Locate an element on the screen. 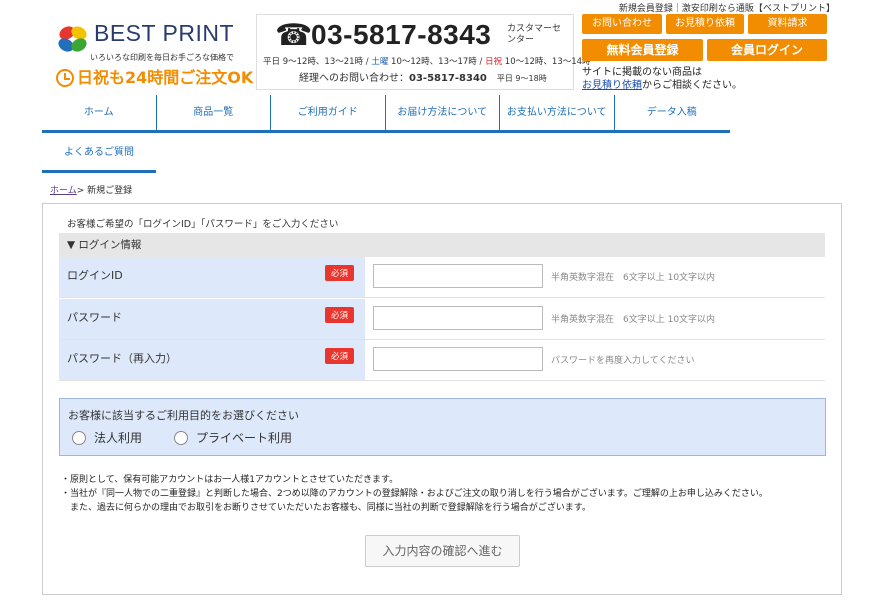  form-row-password: パスワード 必須 半角英数字混在 6文字以上 10文字以内 is located at coordinates (442, 319).